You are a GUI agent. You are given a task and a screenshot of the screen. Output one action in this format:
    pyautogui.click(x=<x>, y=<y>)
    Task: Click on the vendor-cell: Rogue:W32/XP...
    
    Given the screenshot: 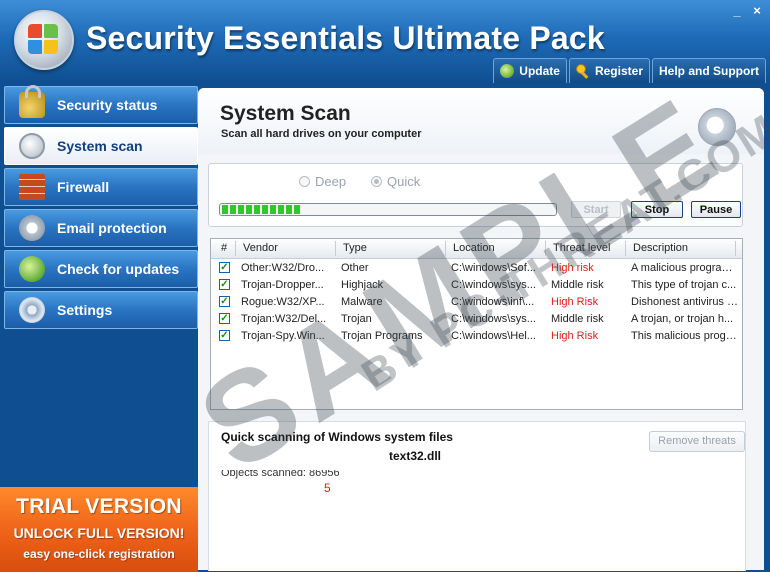 What is the action you would take?
    pyautogui.click(x=283, y=302)
    